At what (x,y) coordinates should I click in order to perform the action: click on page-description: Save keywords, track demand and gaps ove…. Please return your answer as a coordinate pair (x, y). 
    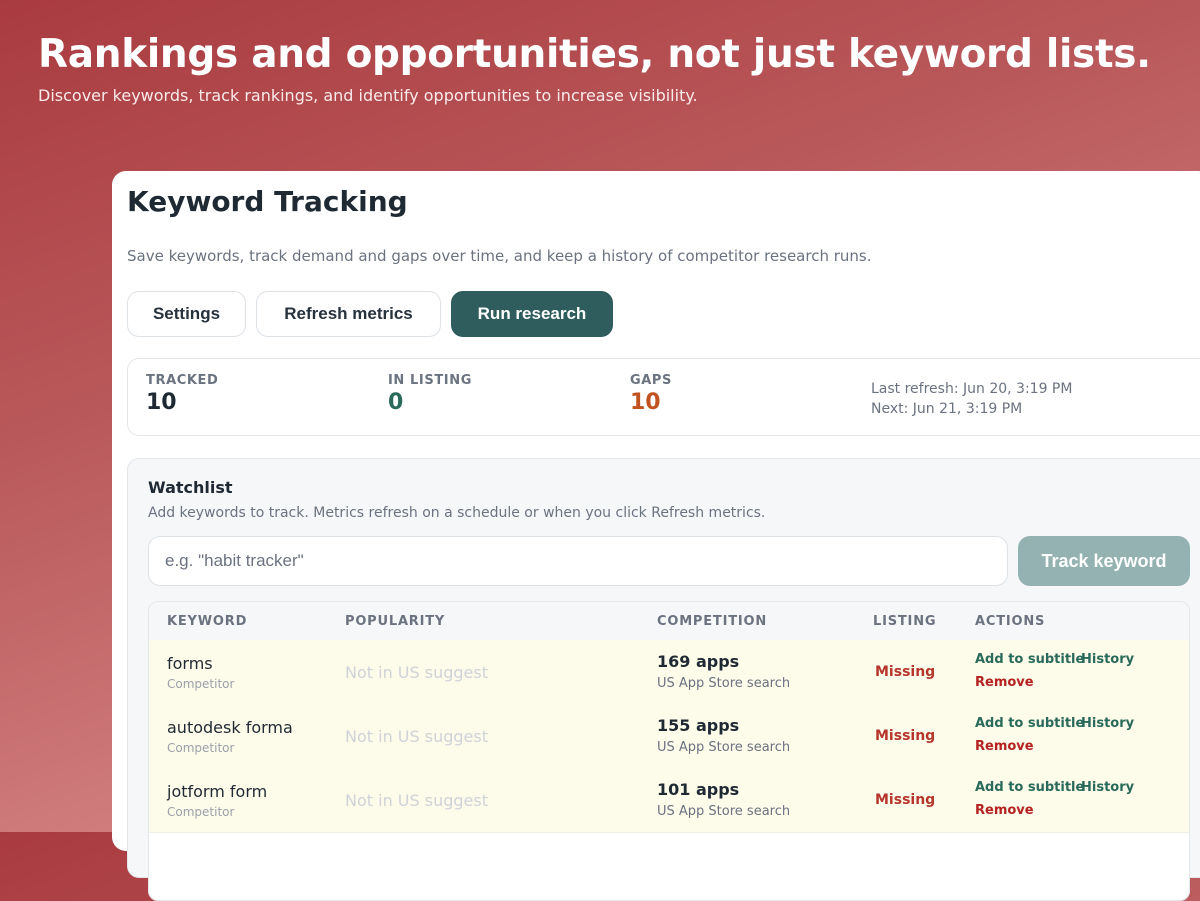
    Looking at the image, I should click on (499, 256).